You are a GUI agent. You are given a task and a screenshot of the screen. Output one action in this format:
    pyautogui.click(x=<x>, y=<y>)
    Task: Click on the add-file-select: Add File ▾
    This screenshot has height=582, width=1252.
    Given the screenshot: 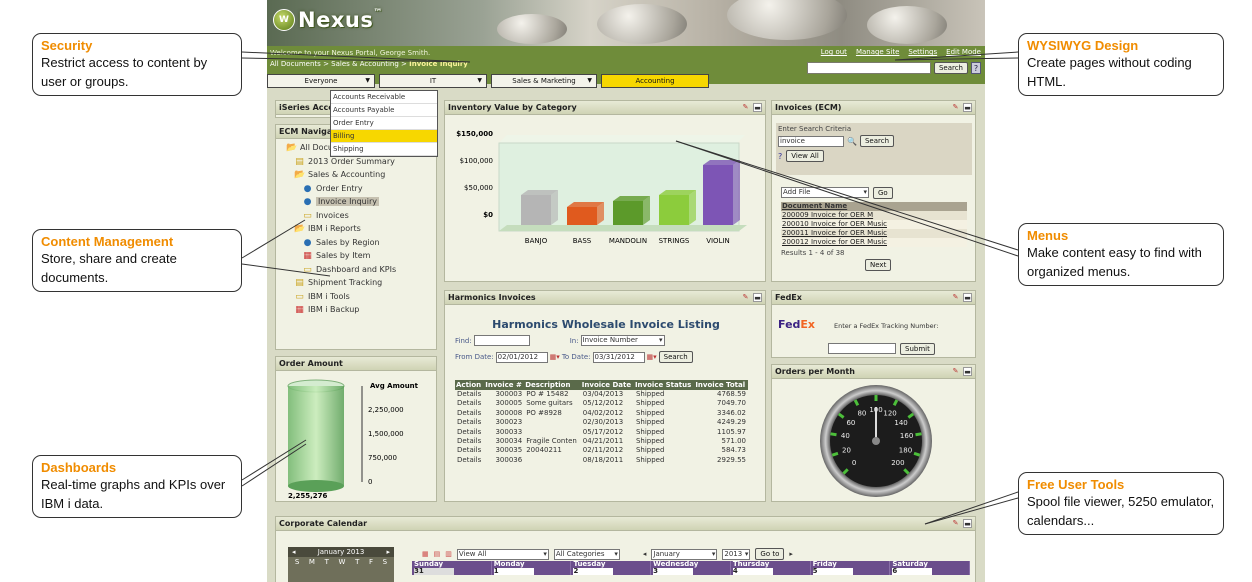 What is the action you would take?
    pyautogui.click(x=825, y=192)
    